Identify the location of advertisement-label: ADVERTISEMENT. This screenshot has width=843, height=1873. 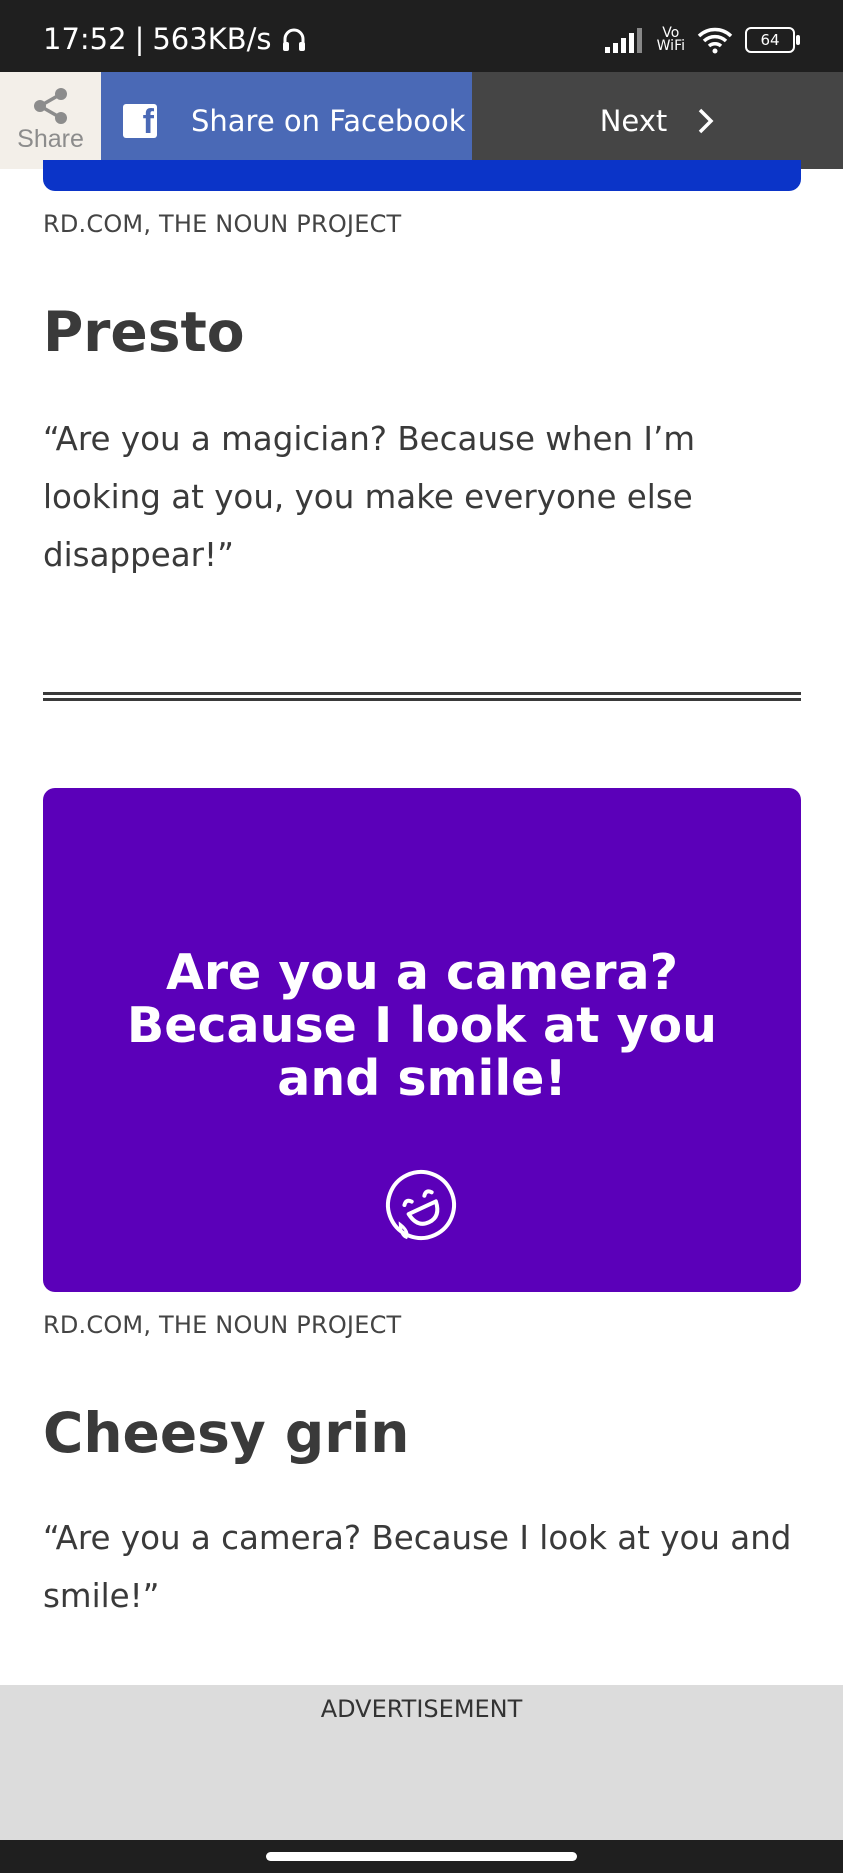
(421, 1709).